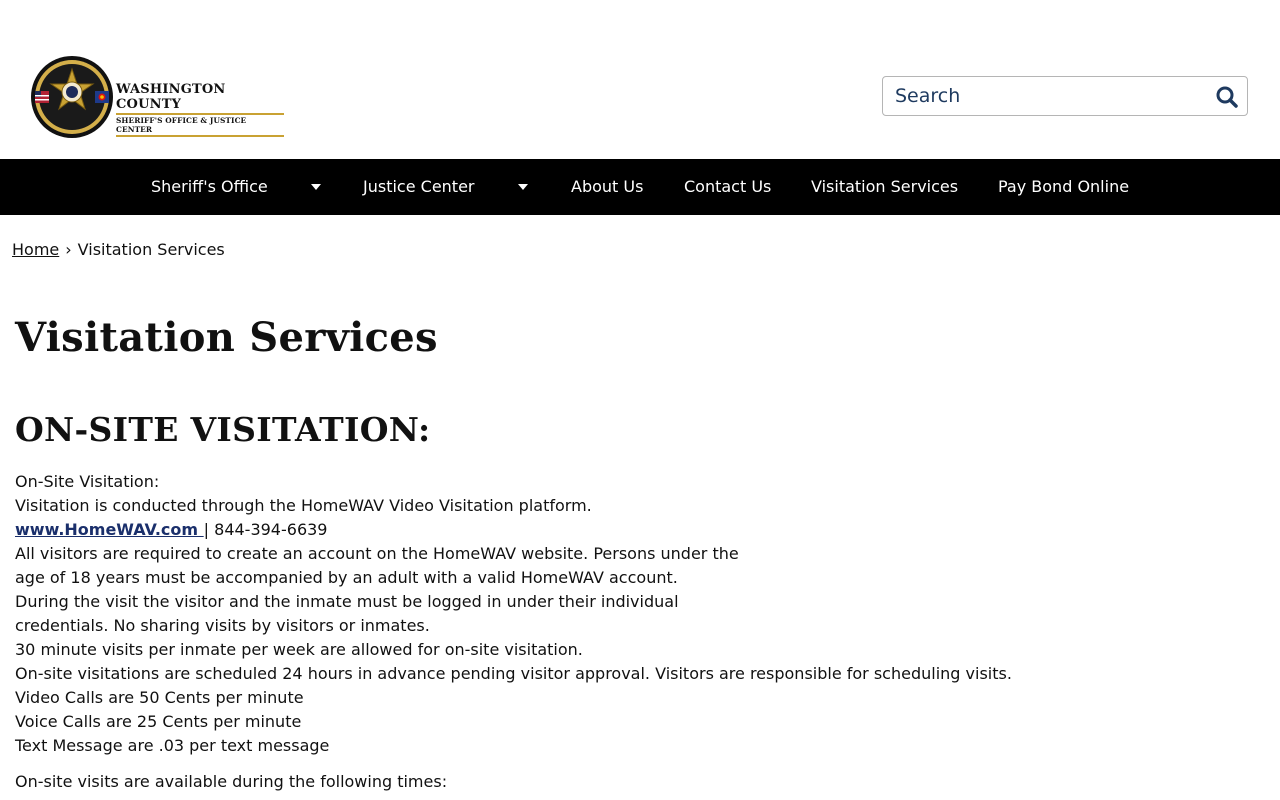 Image resolution: width=1280 pixels, height=800 pixels. Describe the element at coordinates (151, 249) in the screenshot. I see `breadcrumb-current: Visitation Services` at that location.